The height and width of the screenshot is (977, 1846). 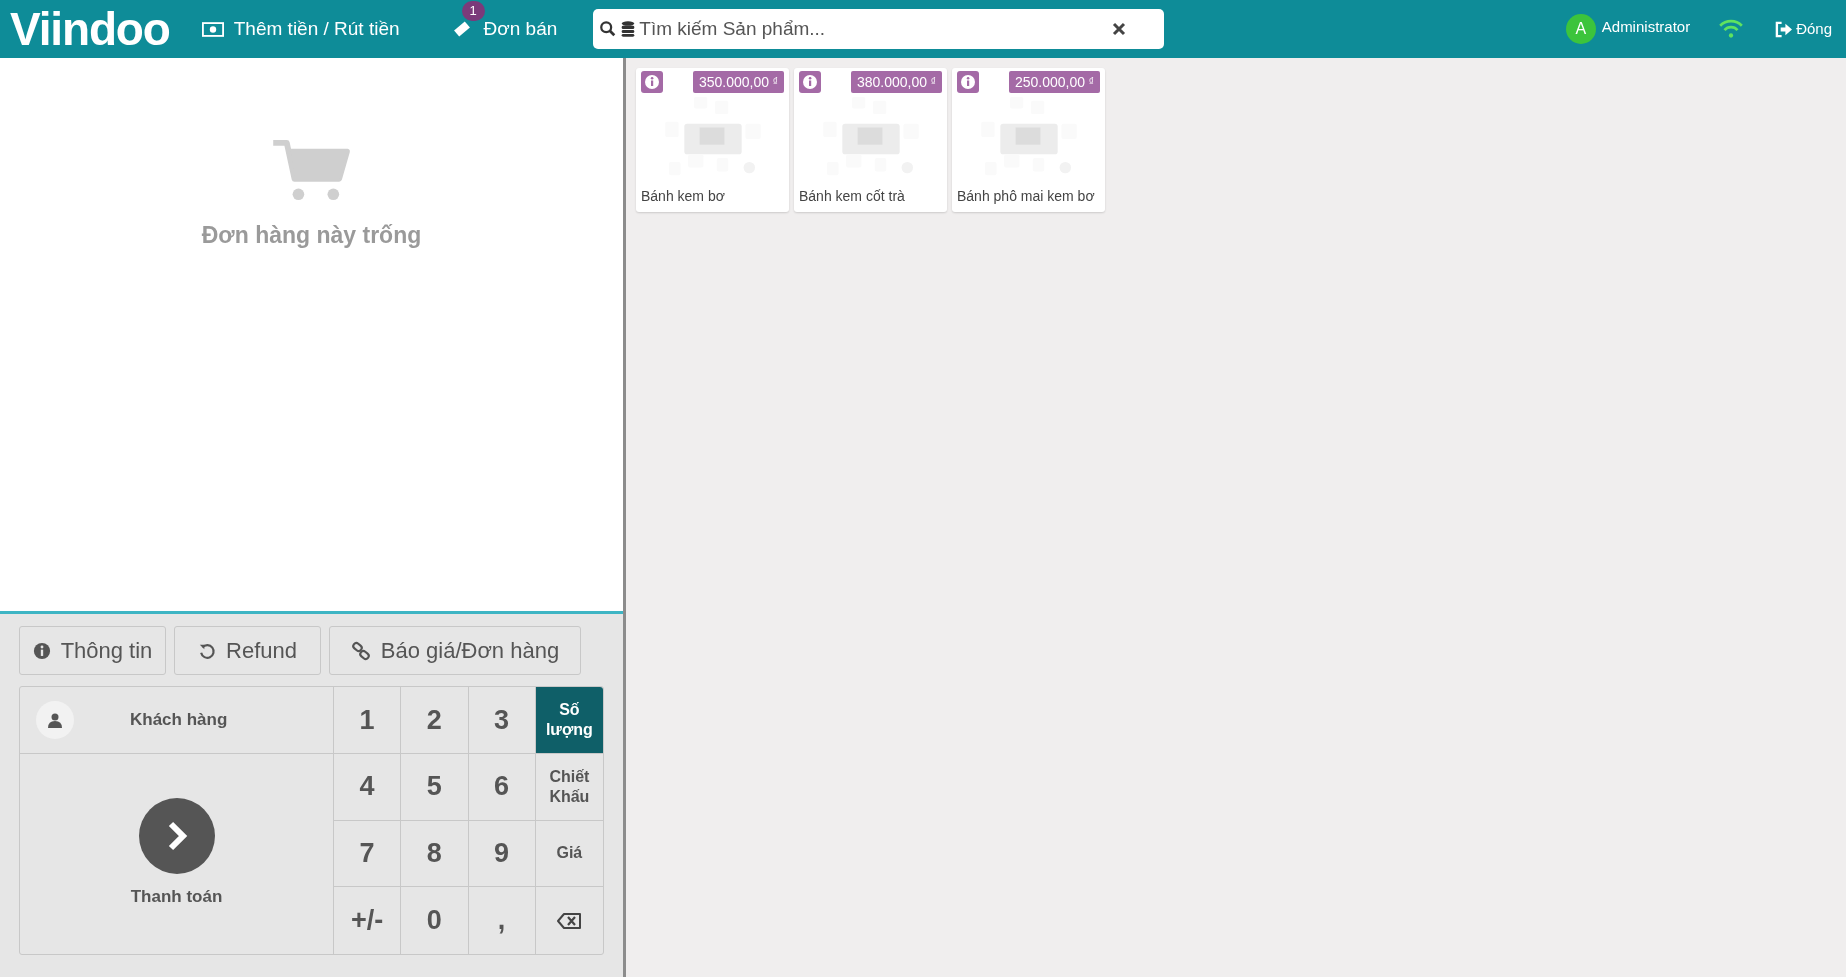 What do you see at coordinates (368, 787) in the screenshot?
I see `numpad-key: 4` at bounding box center [368, 787].